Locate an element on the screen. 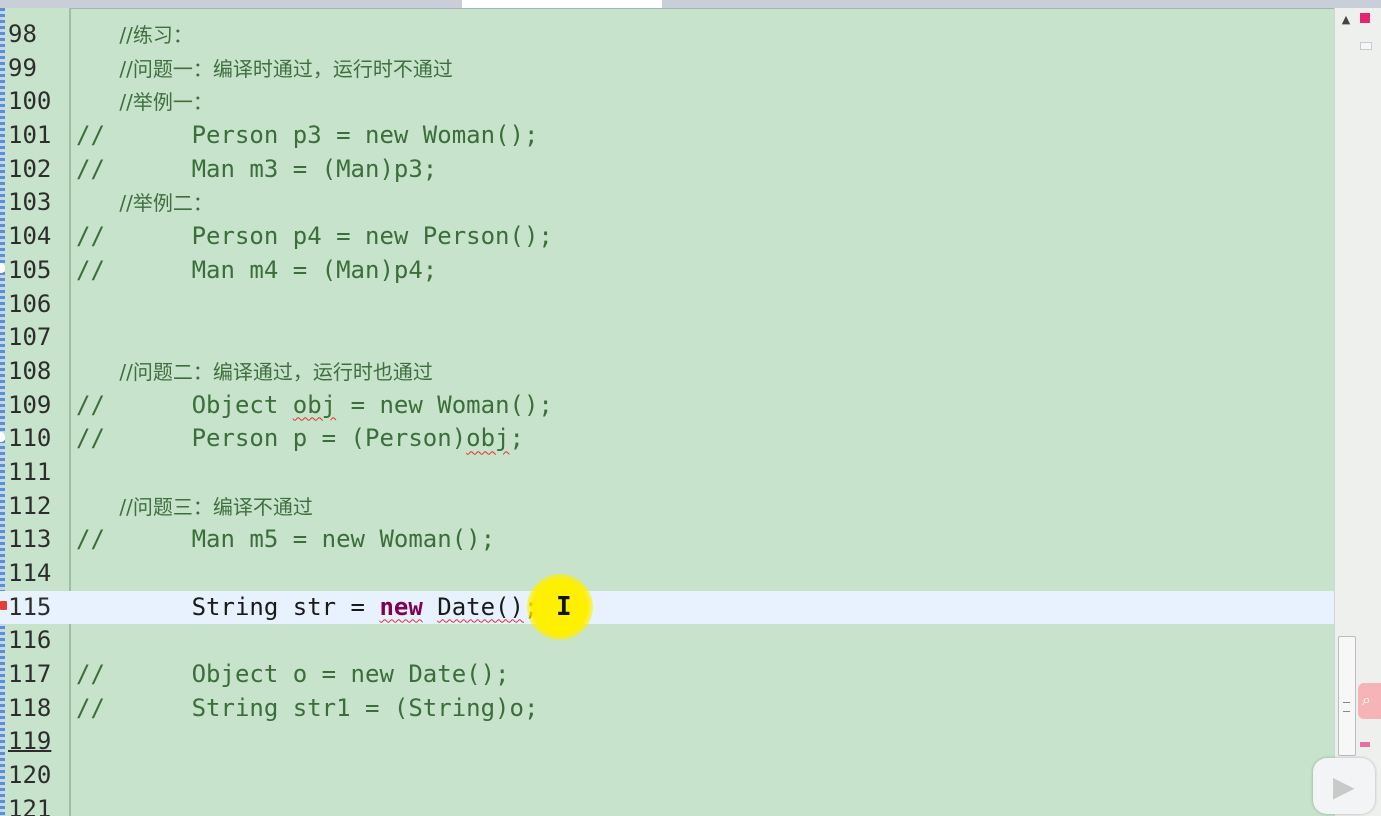  code-text: //问题二：编译通过，运行时也通过 is located at coordinates (254, 372).